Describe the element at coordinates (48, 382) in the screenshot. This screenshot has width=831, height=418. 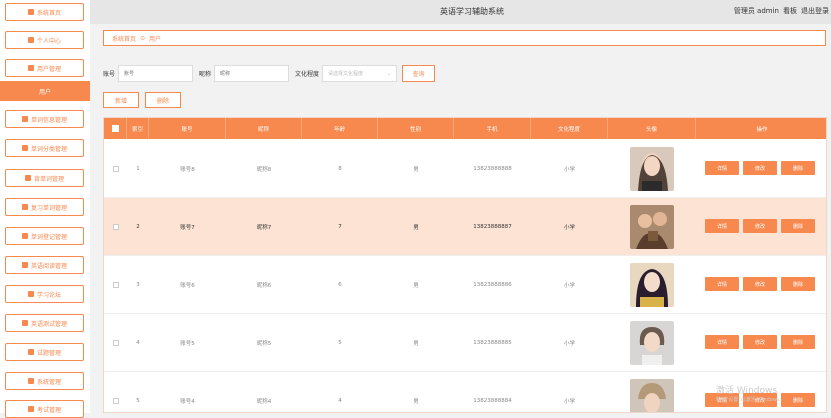
I see `sidebar-item-label: 系统管理` at that location.